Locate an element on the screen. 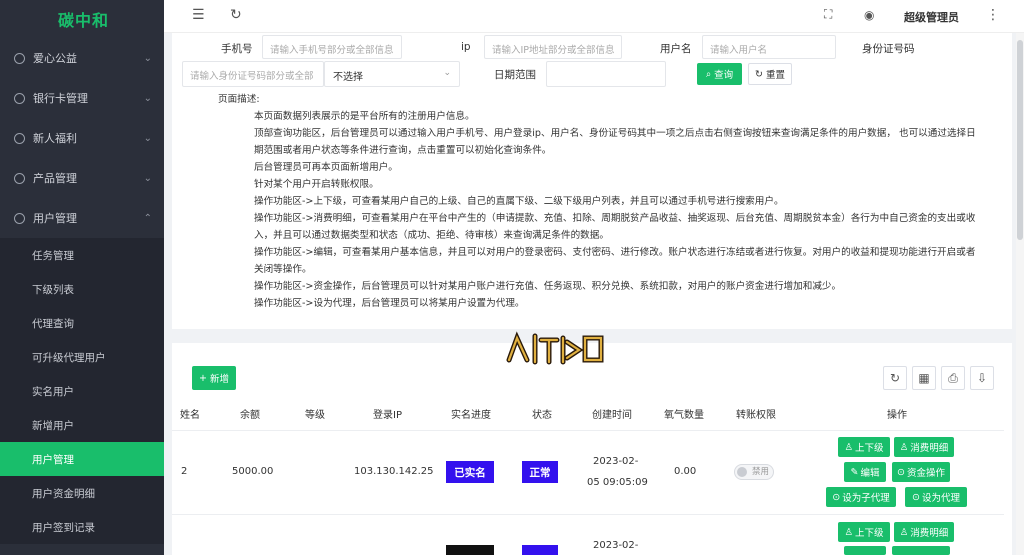 The width and height of the screenshot is (1024, 555). phone-input: 请输入手机号部分或全部信息 is located at coordinates (332, 47).